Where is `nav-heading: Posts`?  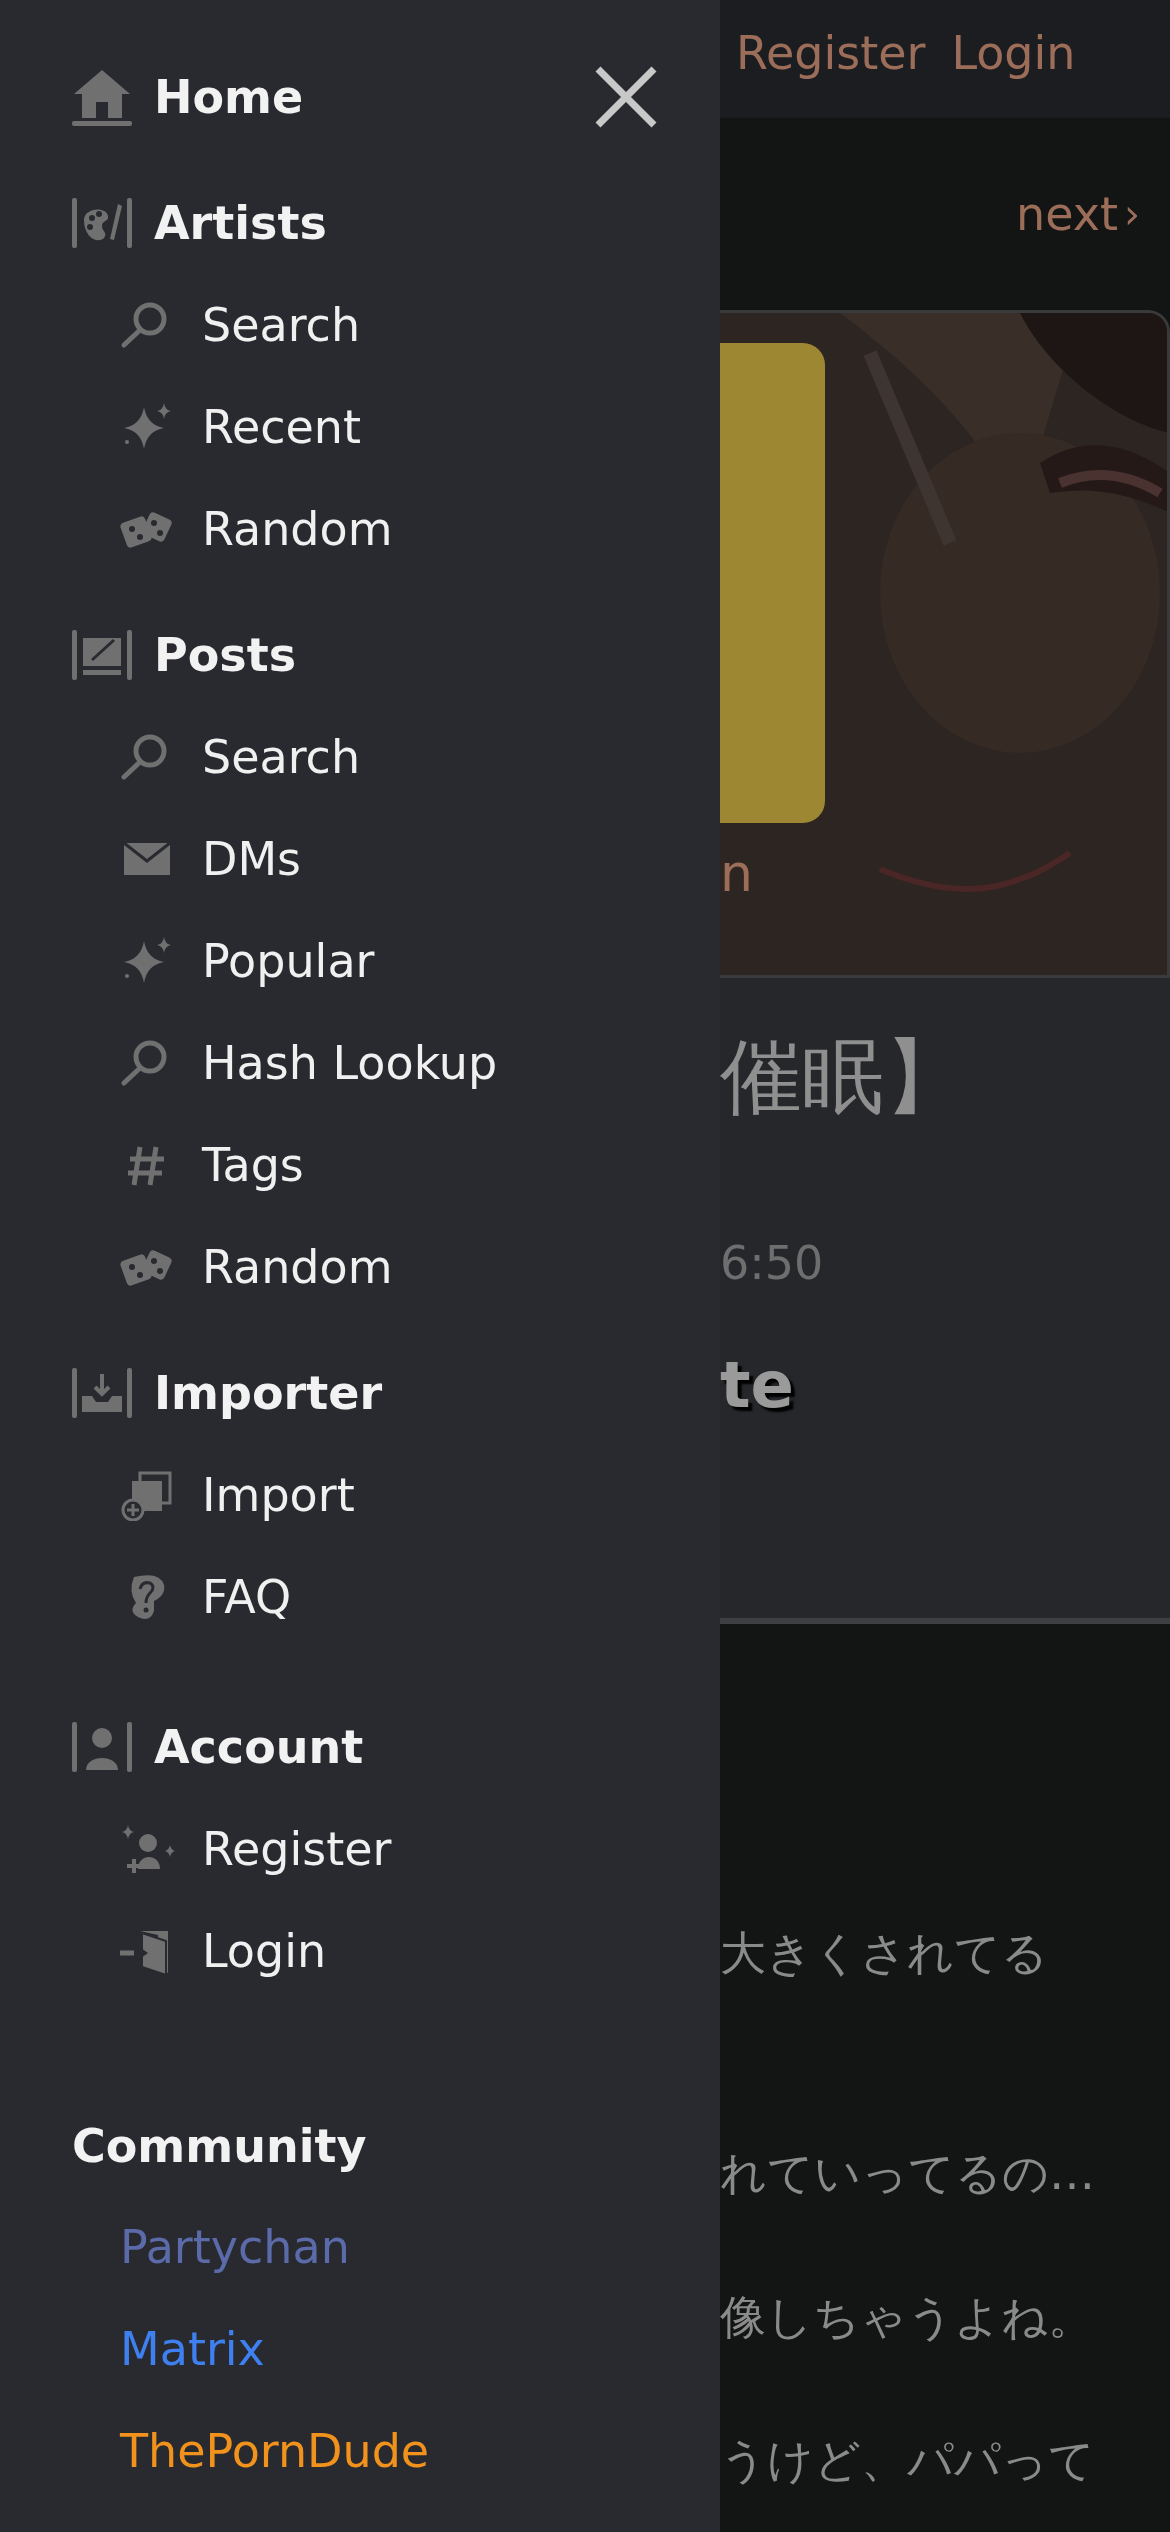 nav-heading: Posts is located at coordinates (184, 655).